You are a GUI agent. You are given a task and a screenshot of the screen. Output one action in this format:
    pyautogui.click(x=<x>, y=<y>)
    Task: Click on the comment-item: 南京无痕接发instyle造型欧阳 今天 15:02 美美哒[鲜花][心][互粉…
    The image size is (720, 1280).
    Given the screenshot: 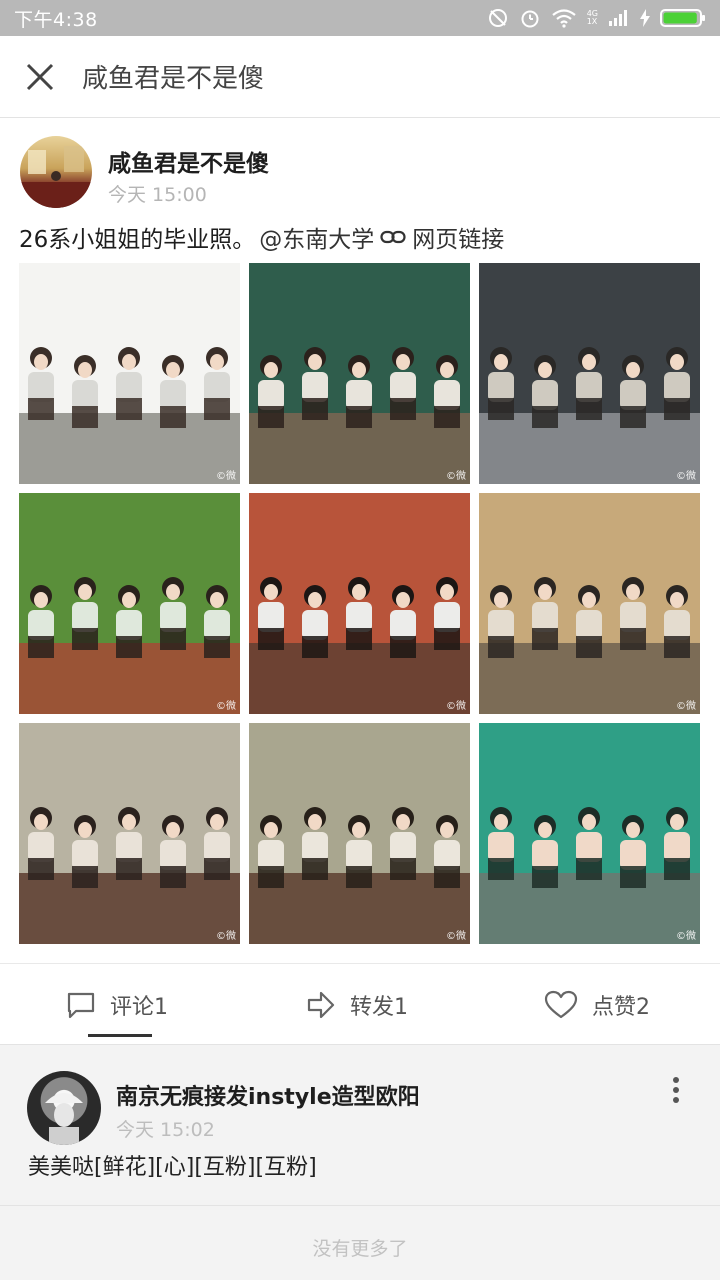 What is the action you would take?
    pyautogui.click(x=360, y=1125)
    